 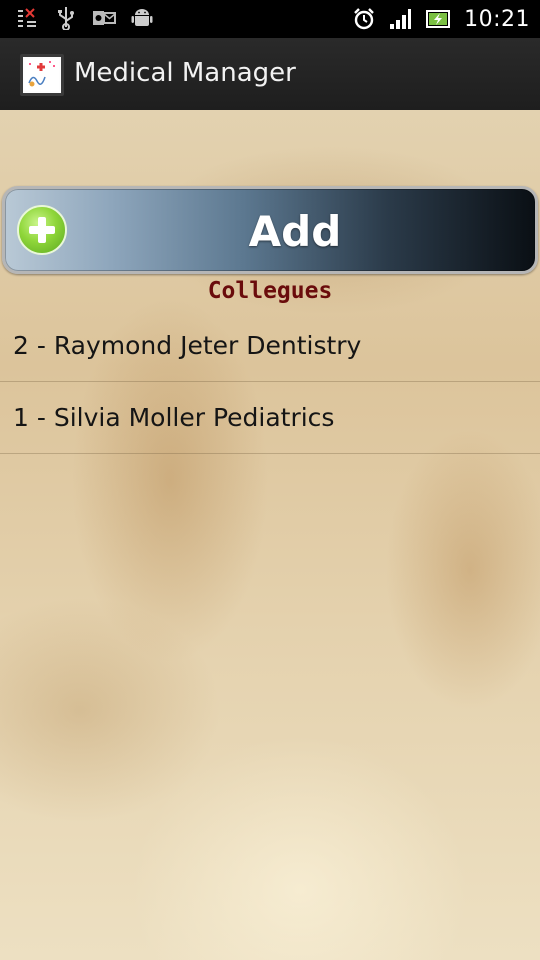 What do you see at coordinates (364, 19) in the screenshot?
I see `alarm-icon` at bounding box center [364, 19].